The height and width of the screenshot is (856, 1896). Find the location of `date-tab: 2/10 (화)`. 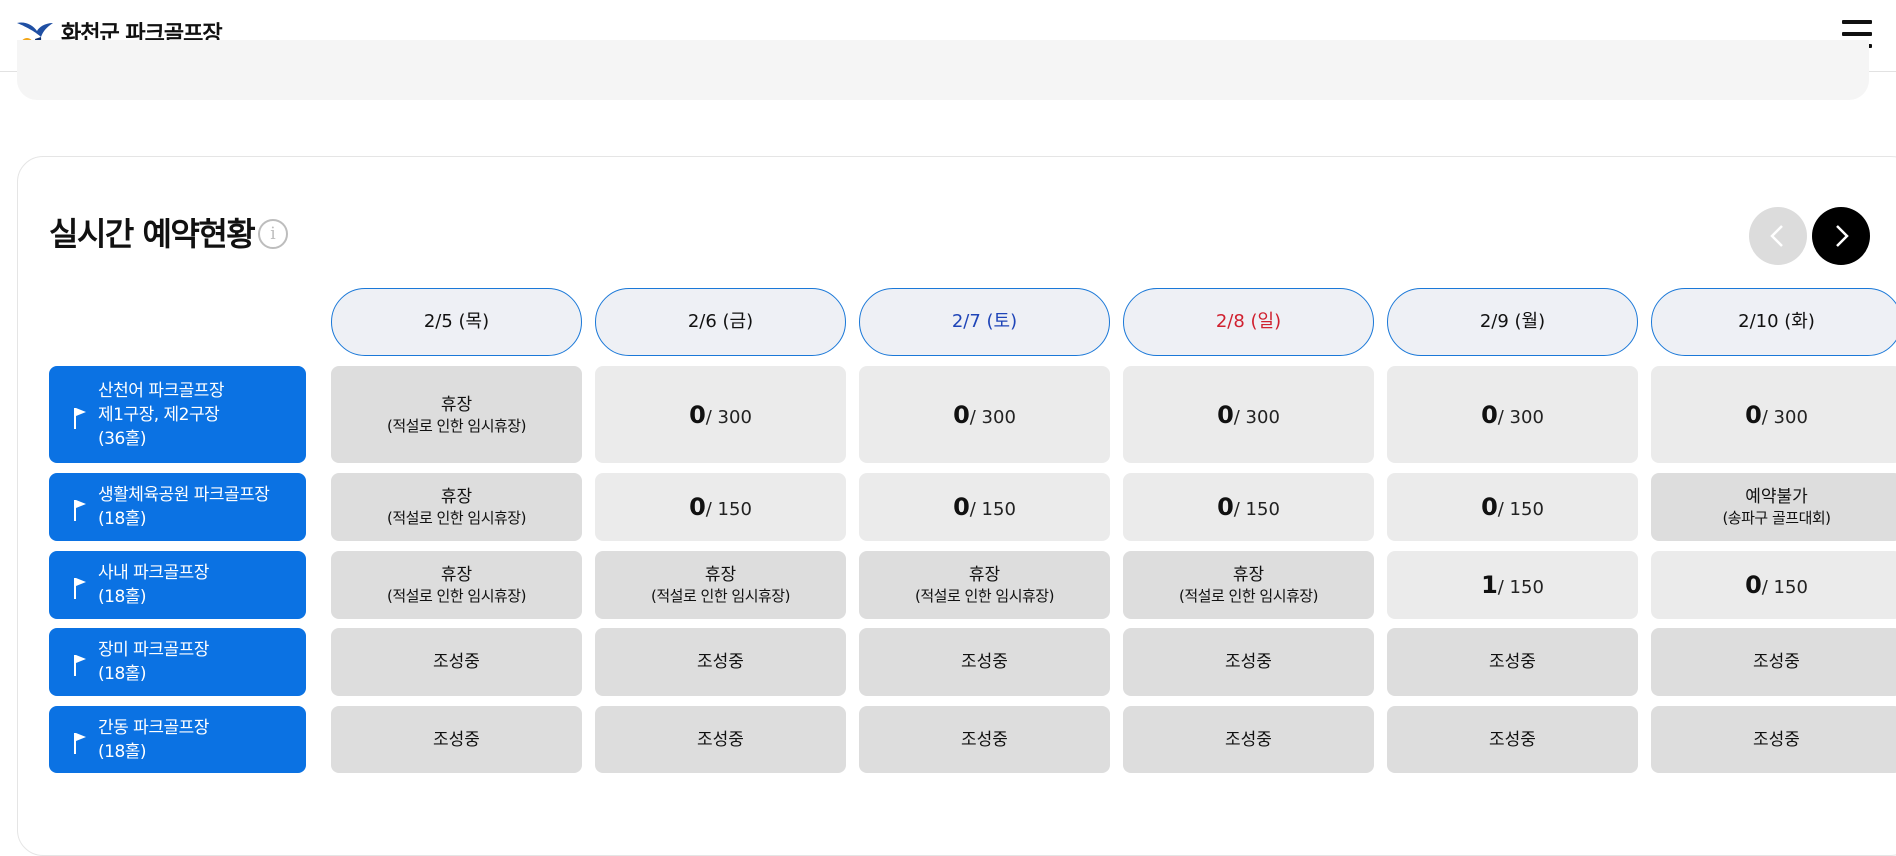

date-tab: 2/10 (화) is located at coordinates (1773, 322).